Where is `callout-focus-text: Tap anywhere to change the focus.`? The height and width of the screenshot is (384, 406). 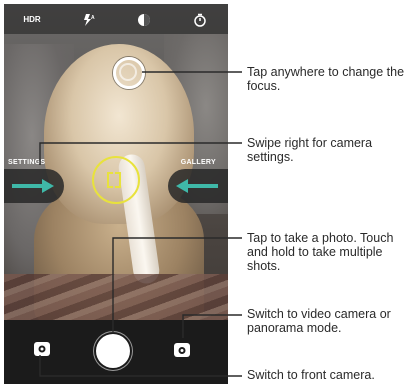 callout-focus-text: Tap anywhere to change the focus. is located at coordinates (326, 79).